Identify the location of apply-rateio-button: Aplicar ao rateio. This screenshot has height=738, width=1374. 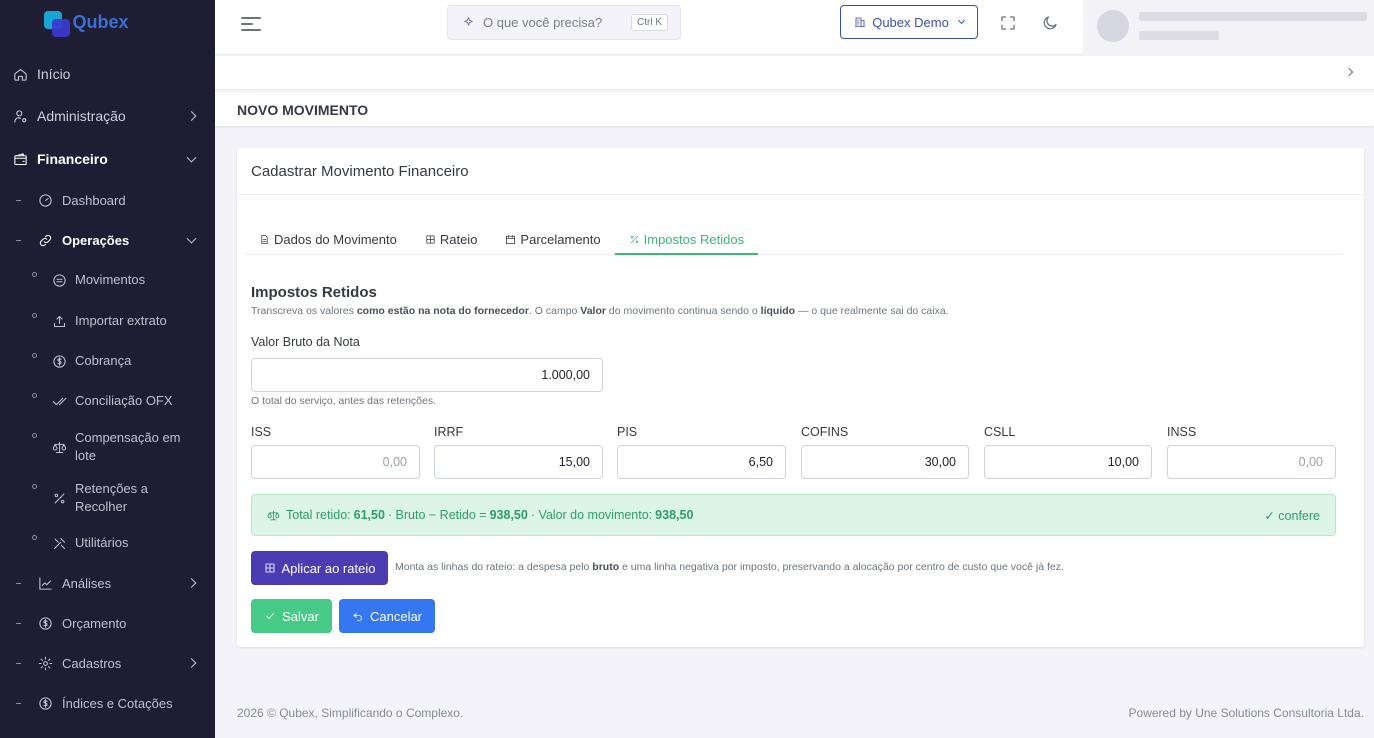
(319, 568).